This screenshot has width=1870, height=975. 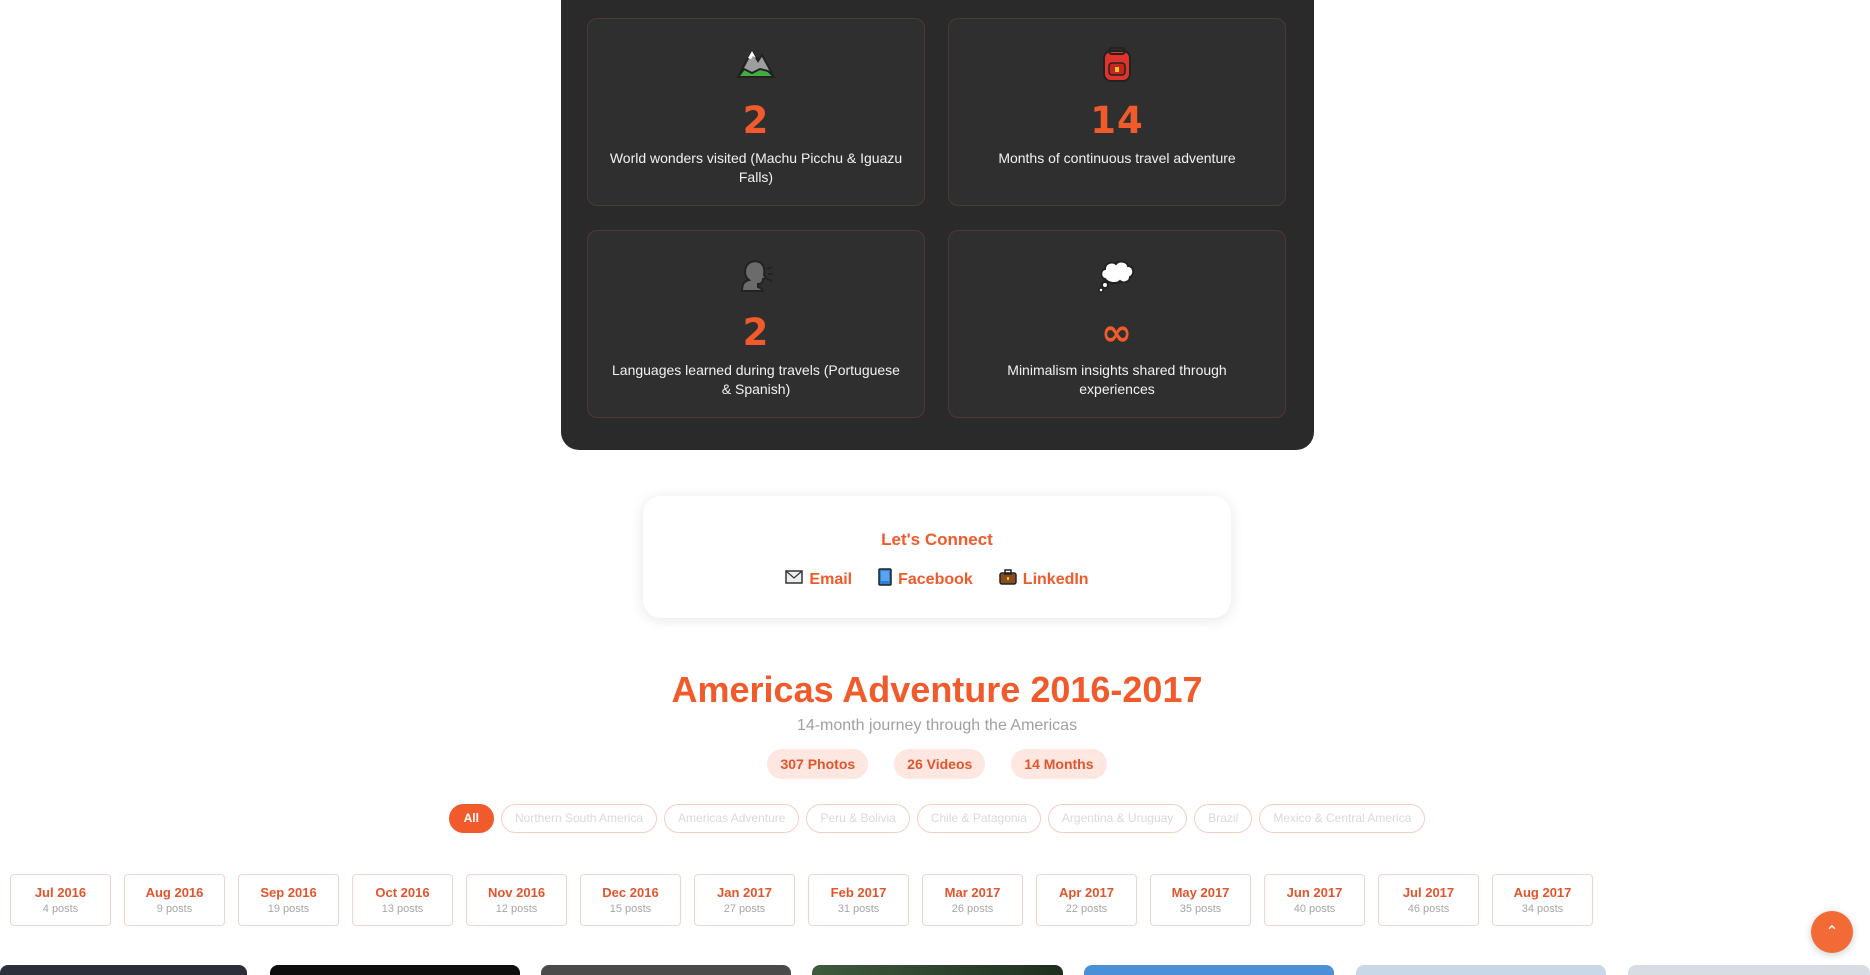 I want to click on filter-argentina-uruguay: Argentina & Uruguay, so click(x=1117, y=818).